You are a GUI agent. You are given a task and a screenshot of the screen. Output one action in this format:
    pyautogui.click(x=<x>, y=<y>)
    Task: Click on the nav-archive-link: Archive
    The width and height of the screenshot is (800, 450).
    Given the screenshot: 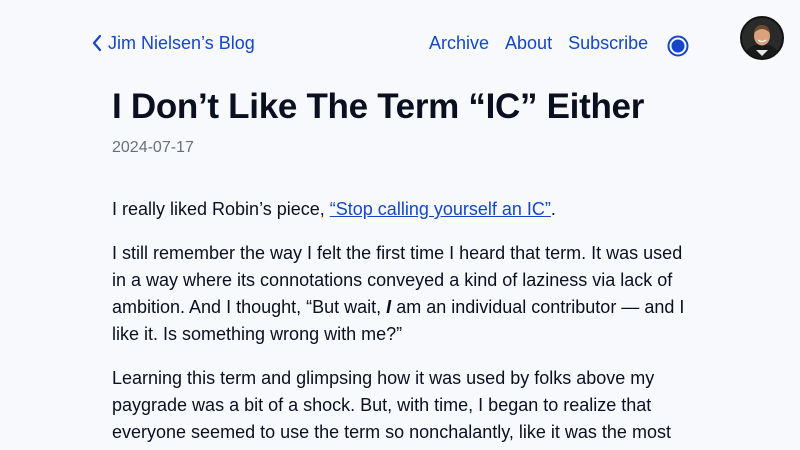 What is the action you would take?
    pyautogui.click(x=459, y=43)
    